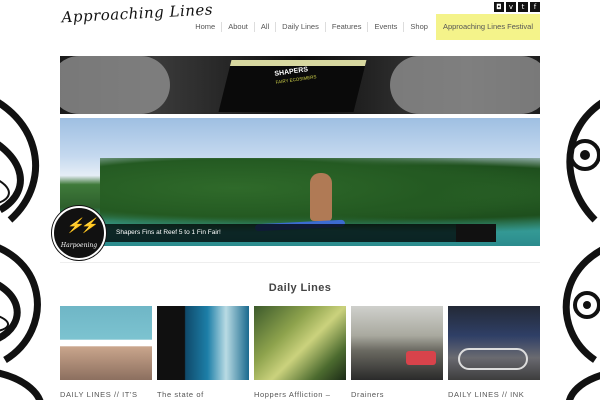  Describe the element at coordinates (115, 85) in the screenshot. I see `banner-hand-left` at that location.